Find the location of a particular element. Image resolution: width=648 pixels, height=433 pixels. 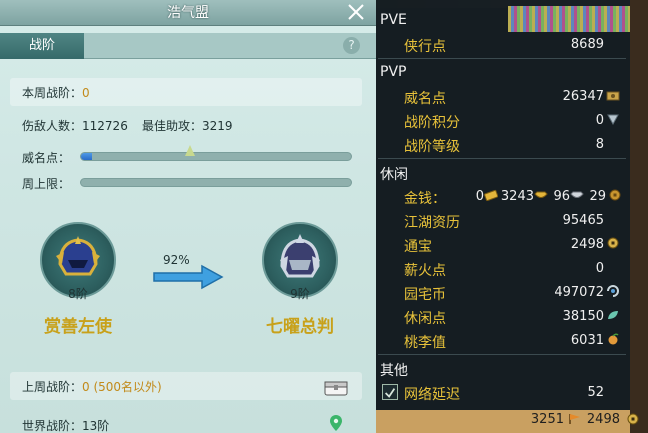

progress-arrow-icon is located at coordinates (188, 277).